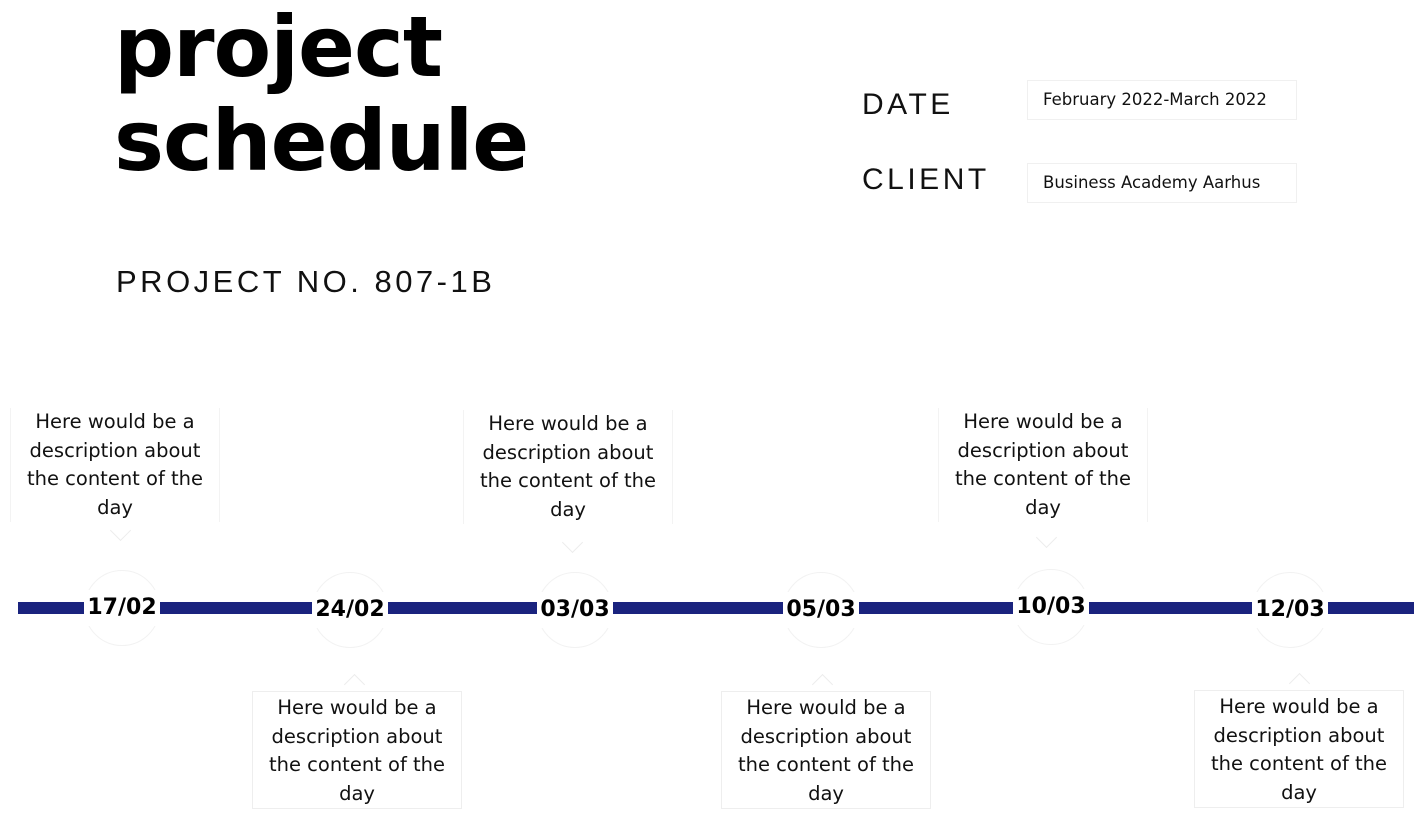 This screenshot has width=1414, height=825. Describe the element at coordinates (926, 179) in the screenshot. I see `client-label: CLIENT` at that location.